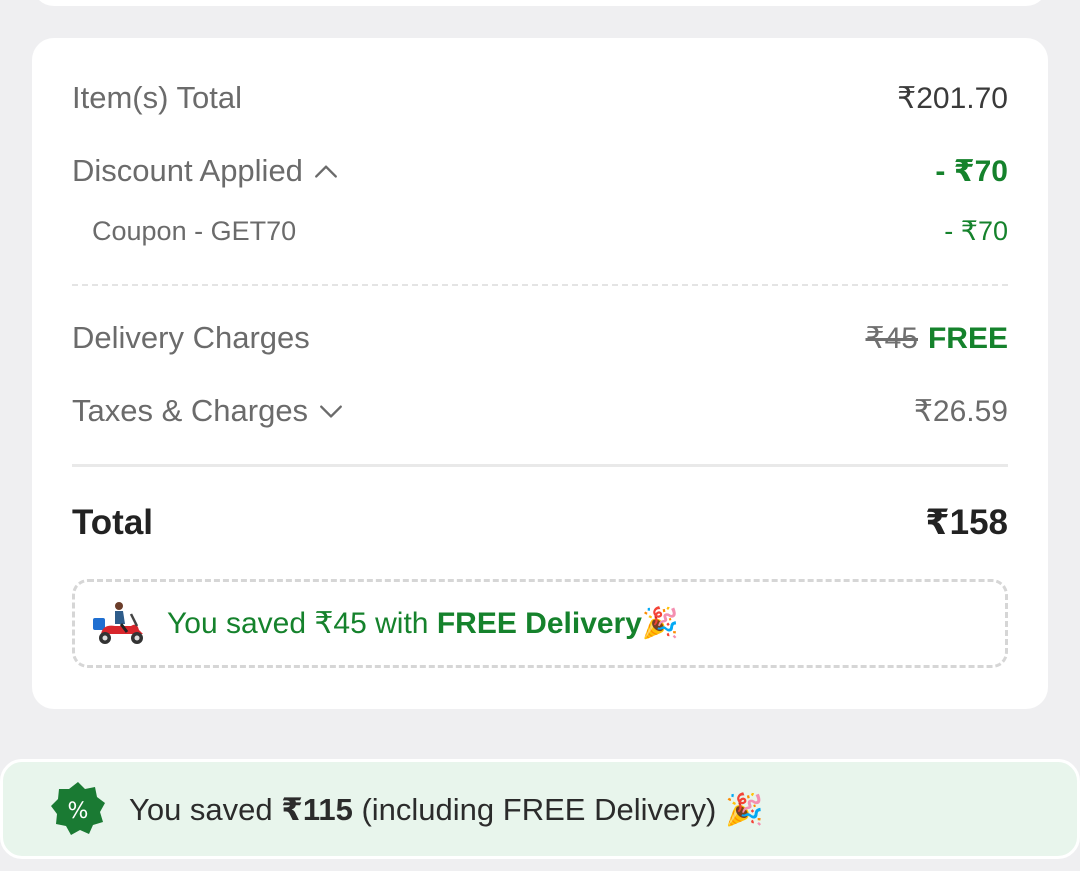 Image resolution: width=1080 pixels, height=871 pixels. Describe the element at coordinates (205, 809) in the screenshot. I see `total-savings-prefix: You saved` at that location.